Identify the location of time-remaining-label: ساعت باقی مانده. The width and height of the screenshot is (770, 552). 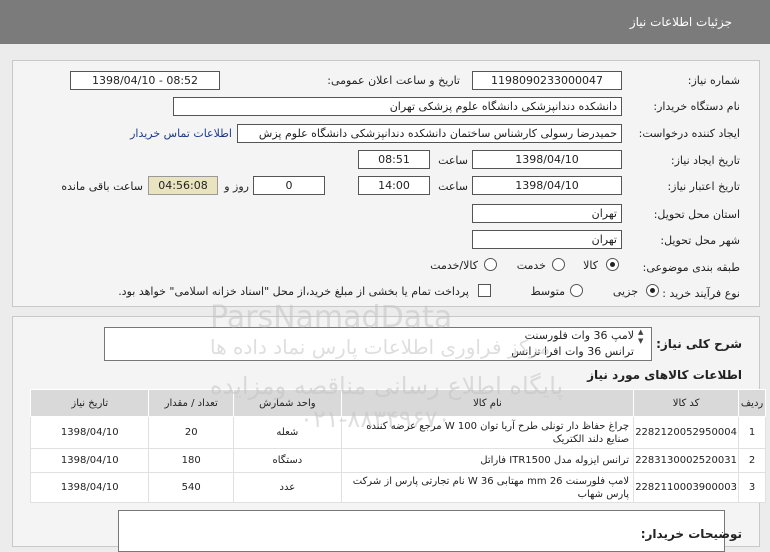
(102, 186).